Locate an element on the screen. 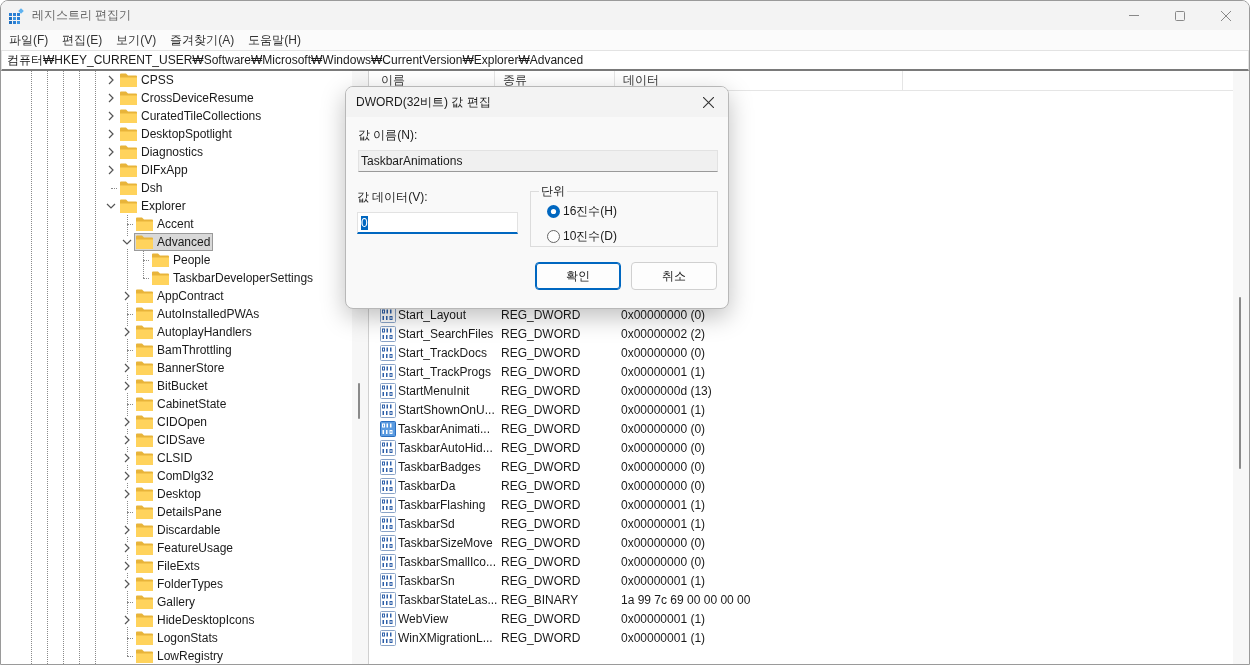  maximize-icon is located at coordinates (1180, 15).